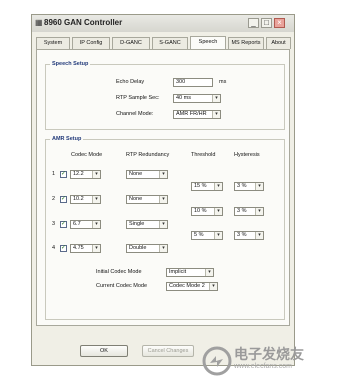 The image size is (349, 389). What do you see at coordinates (63, 199) in the screenshot?
I see `codec-2-checkbox: ✓` at bounding box center [63, 199].